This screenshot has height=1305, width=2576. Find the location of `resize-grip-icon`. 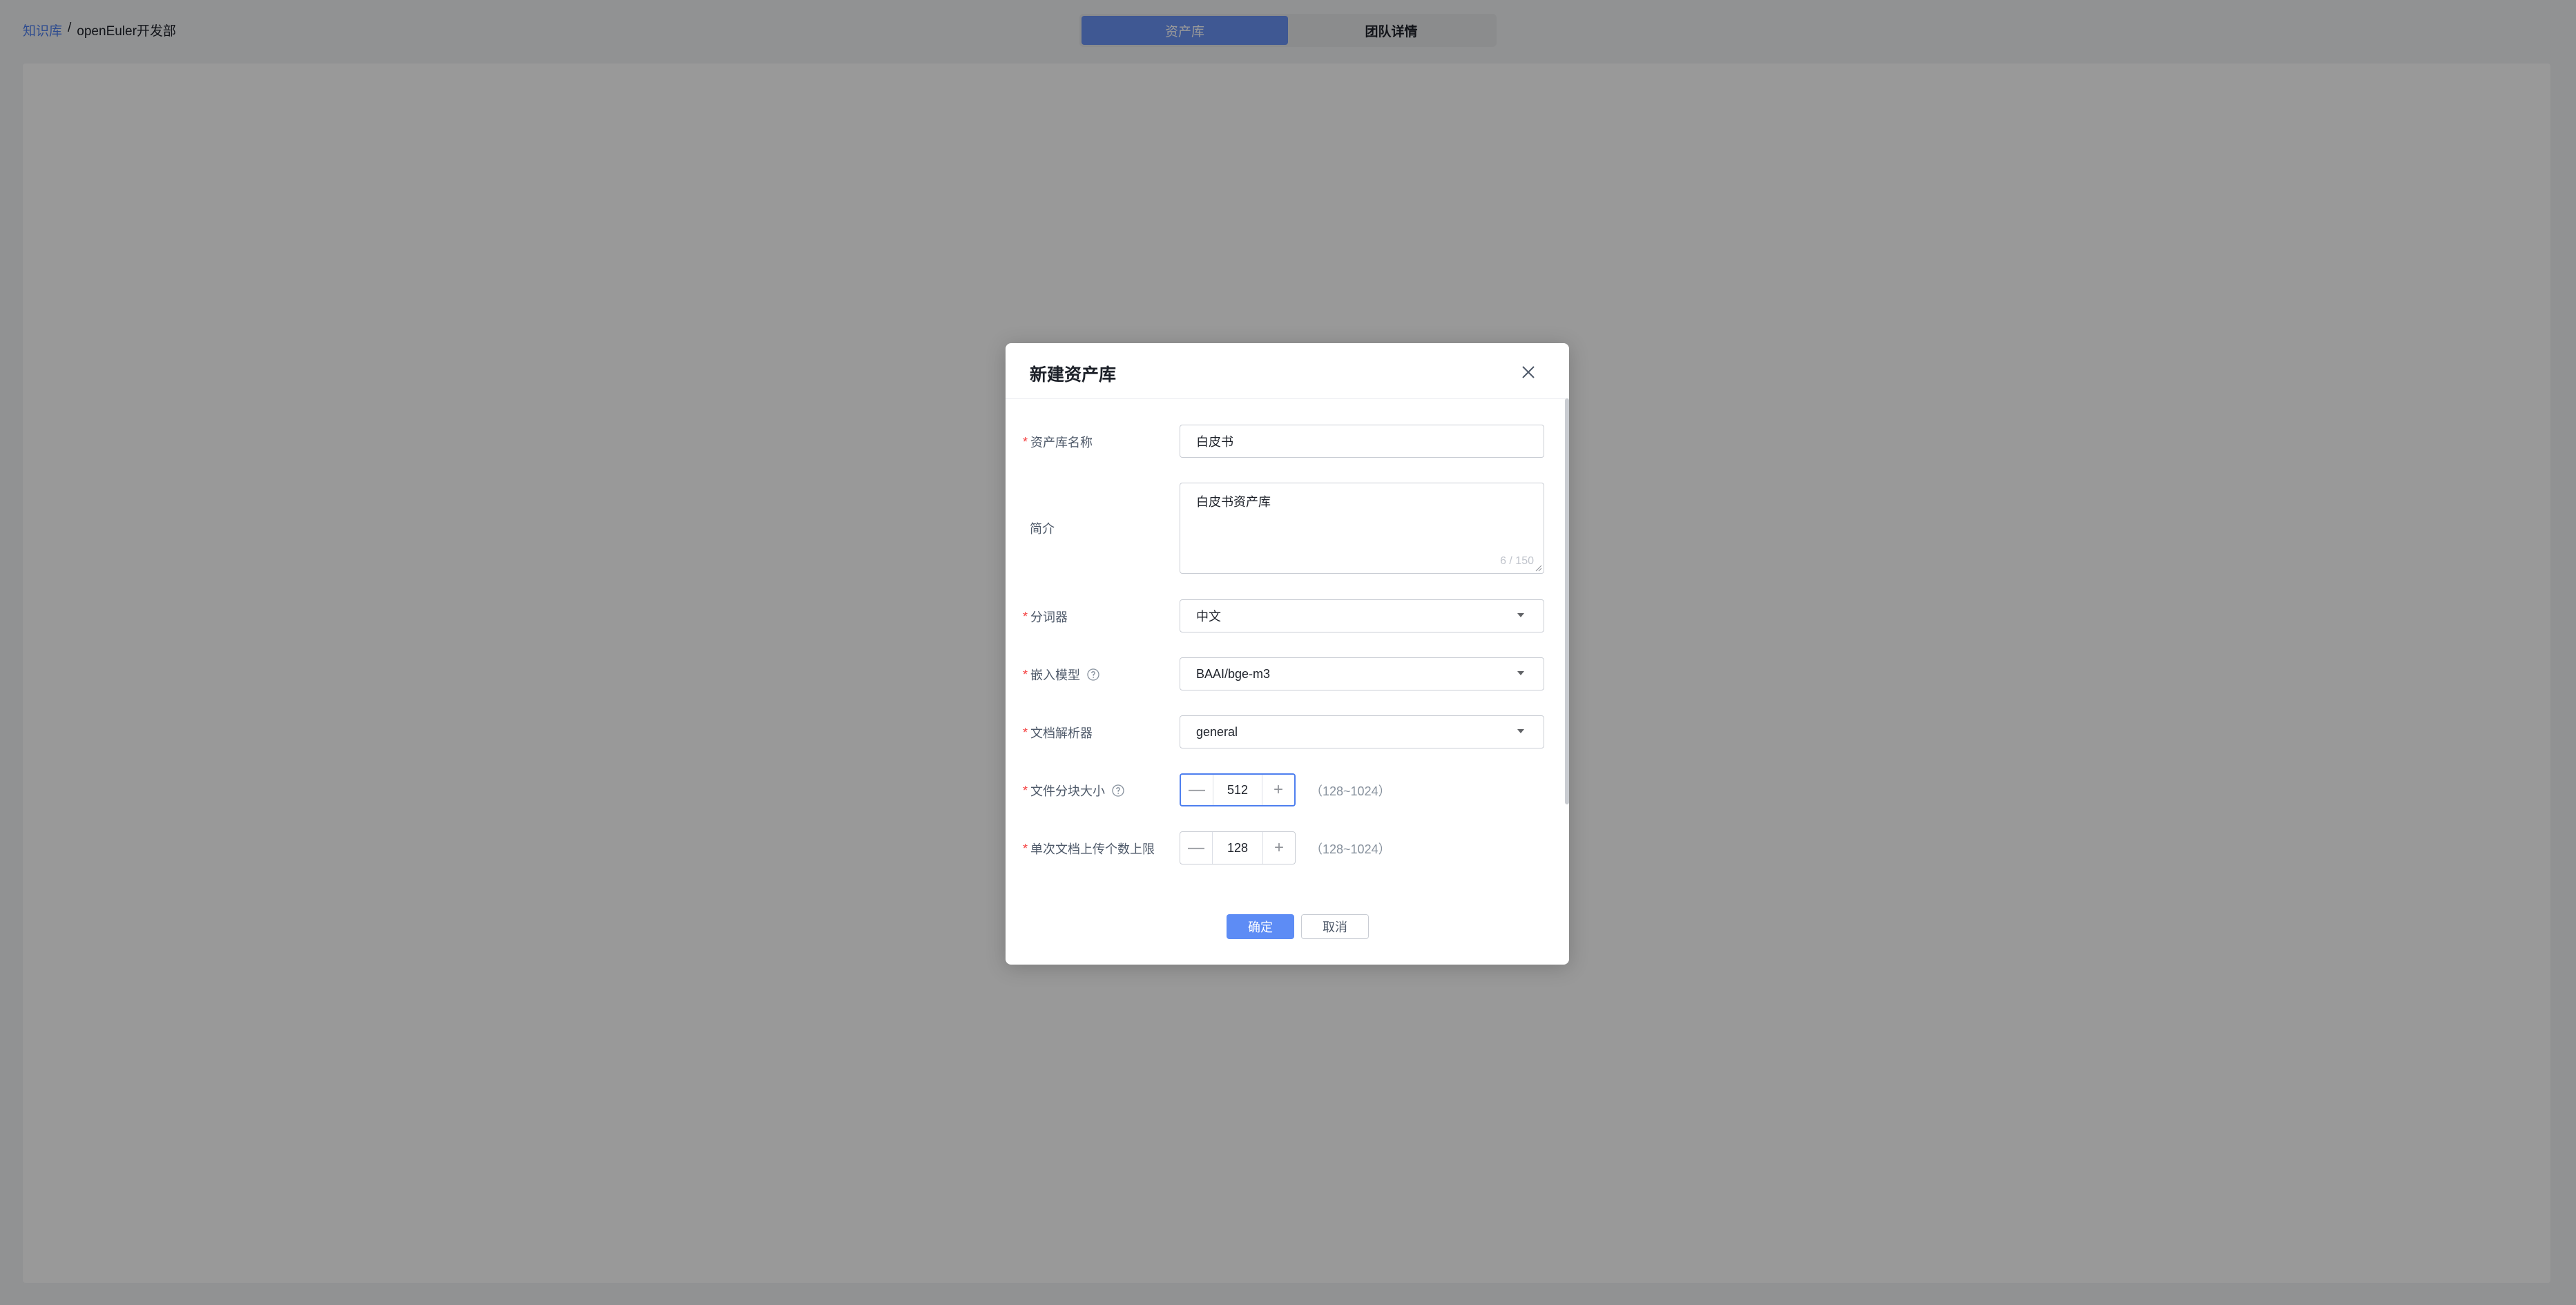

resize-grip-icon is located at coordinates (1538, 568).